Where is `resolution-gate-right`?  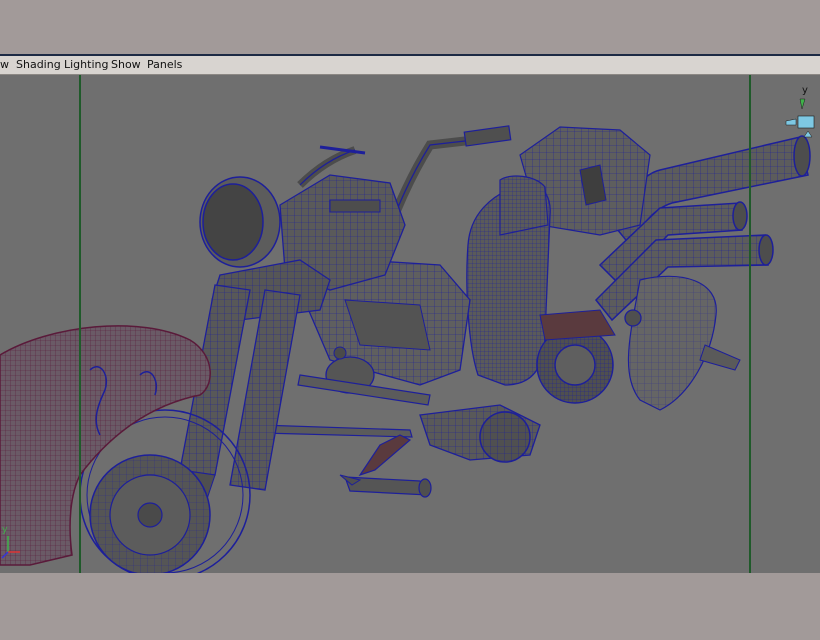 resolution-gate-right is located at coordinates (750, 324).